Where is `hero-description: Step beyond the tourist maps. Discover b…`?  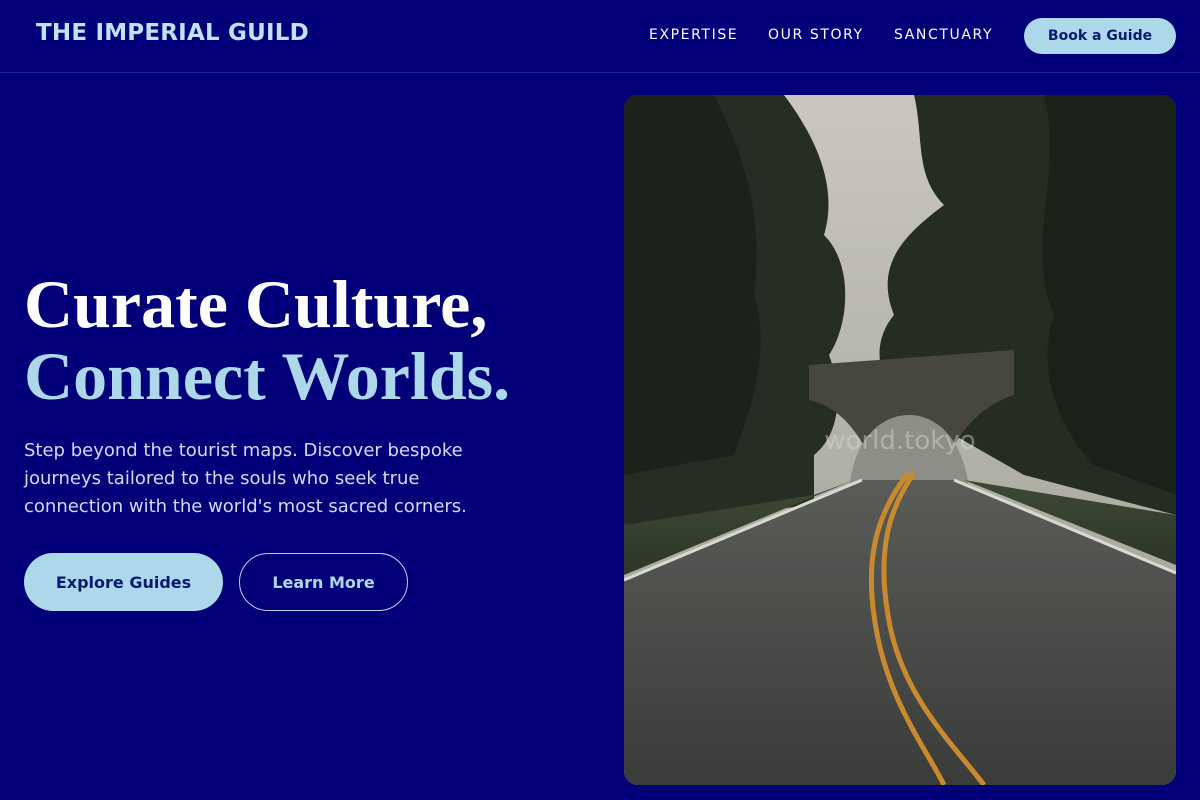 hero-description: Step beyond the tourist maps. Discover b… is located at coordinates (245, 478).